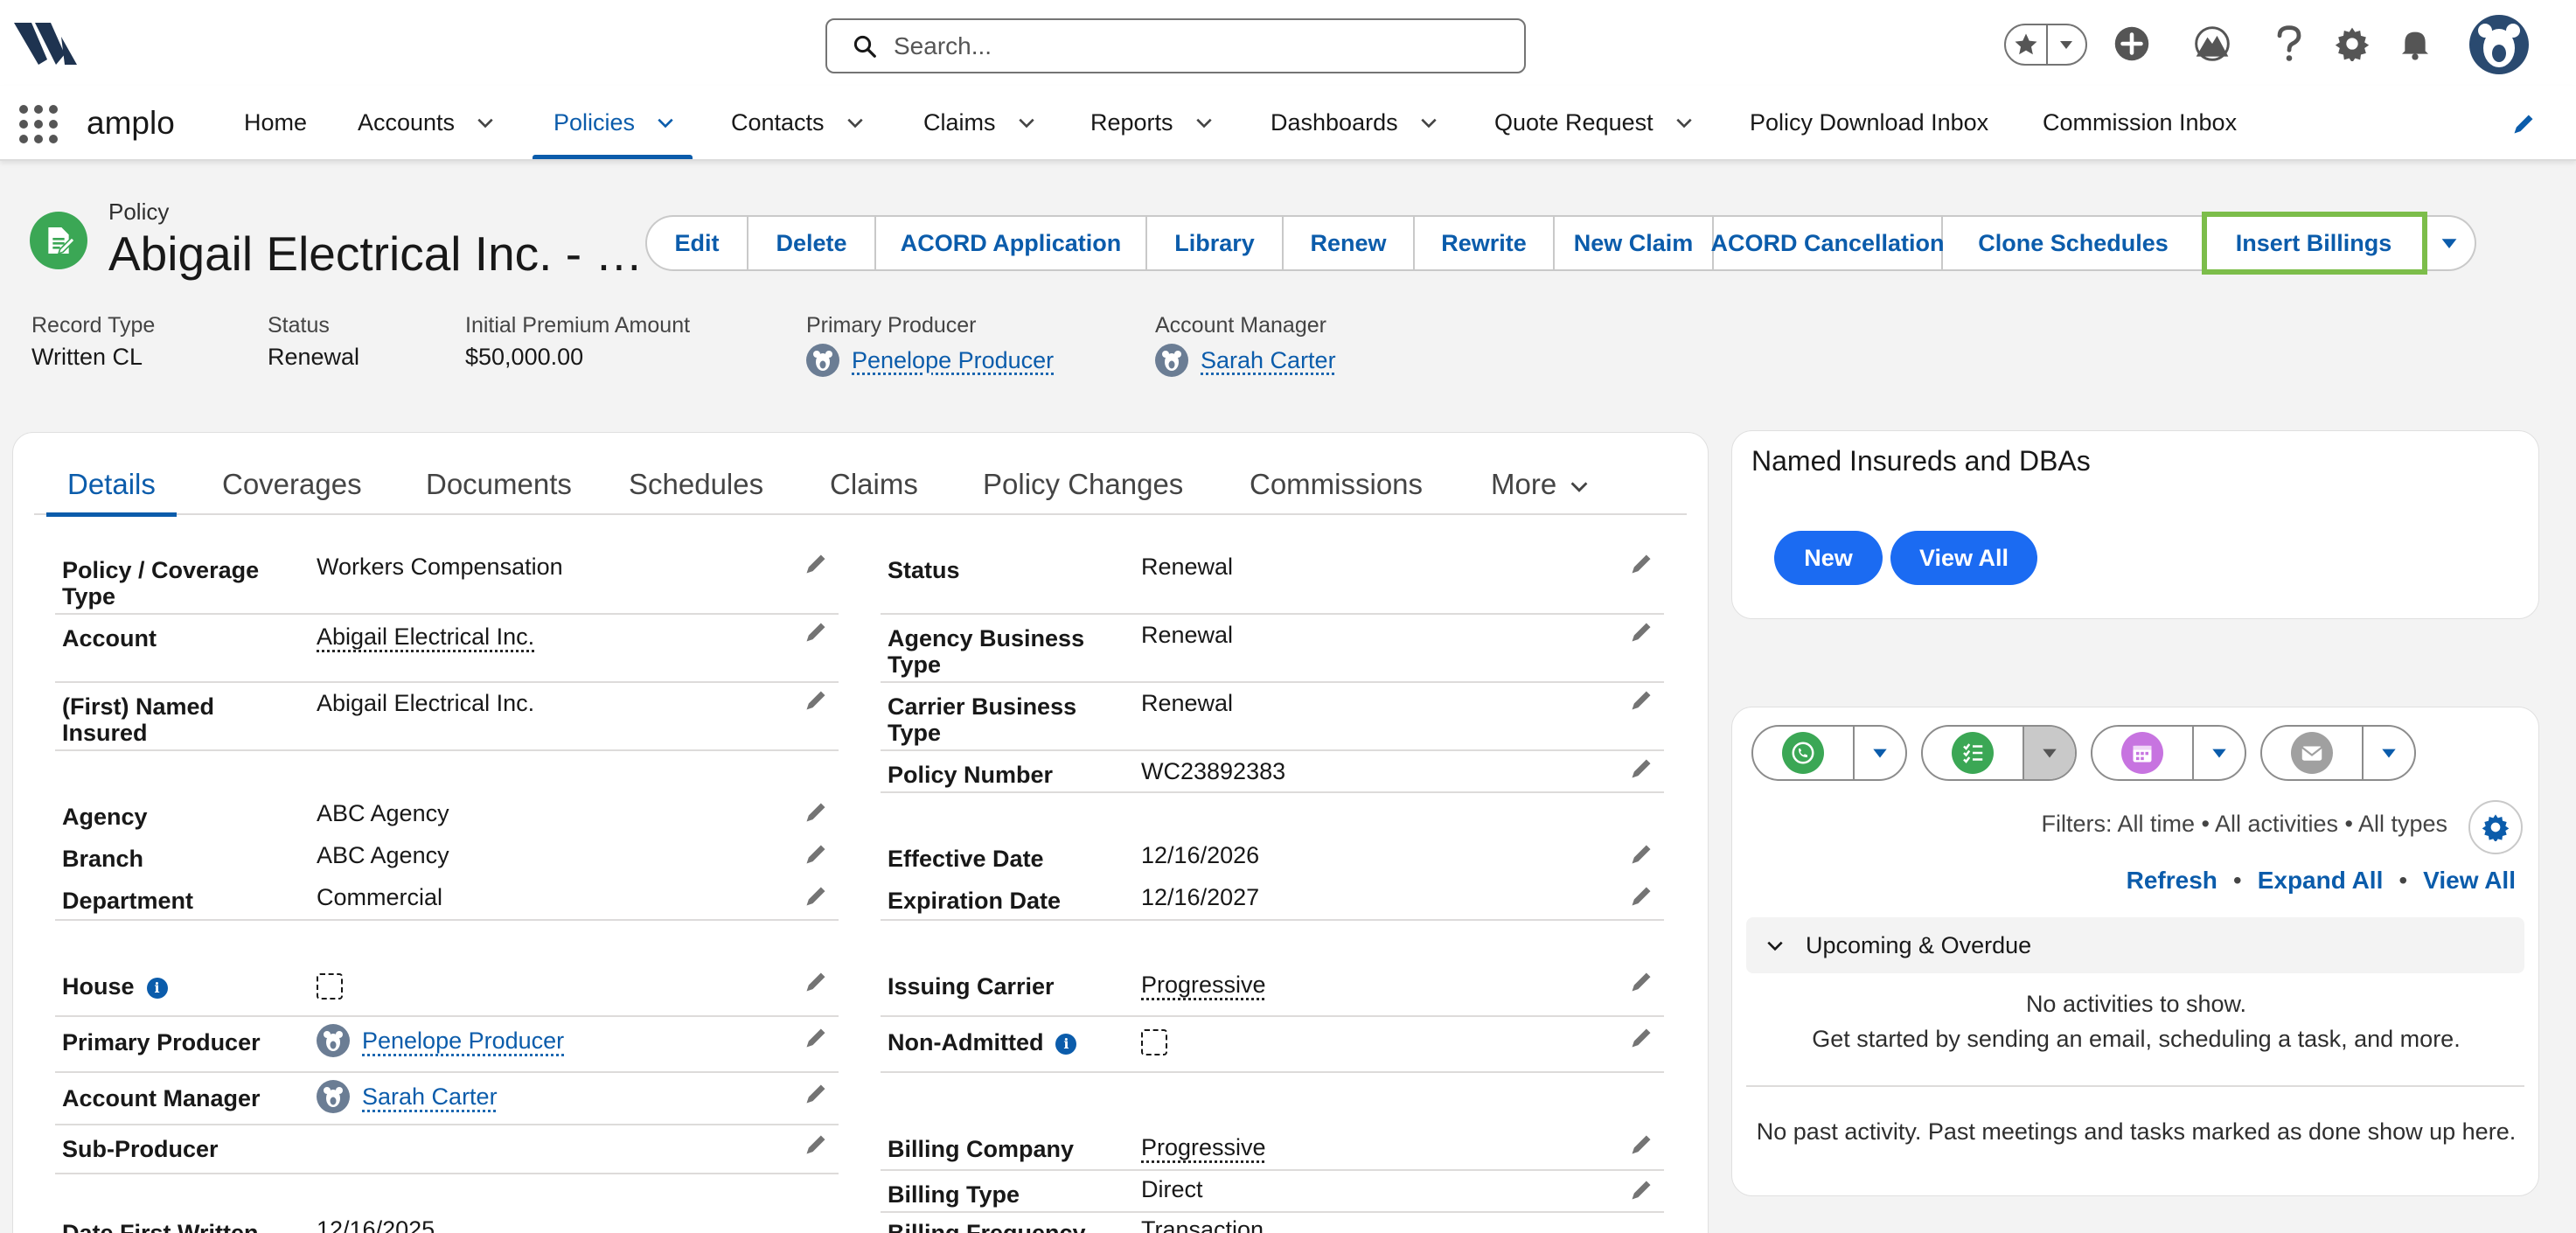 Image resolution: width=2576 pixels, height=1233 pixels. Describe the element at coordinates (2321, 880) in the screenshot. I see `expand-all-link: Expand All` at that location.